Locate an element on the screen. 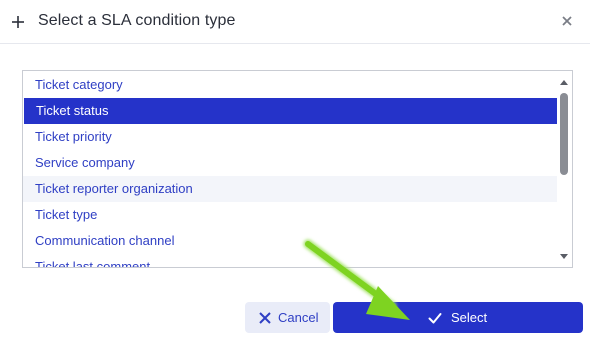 The image size is (590, 341). scrollbar-thumb is located at coordinates (564, 134).